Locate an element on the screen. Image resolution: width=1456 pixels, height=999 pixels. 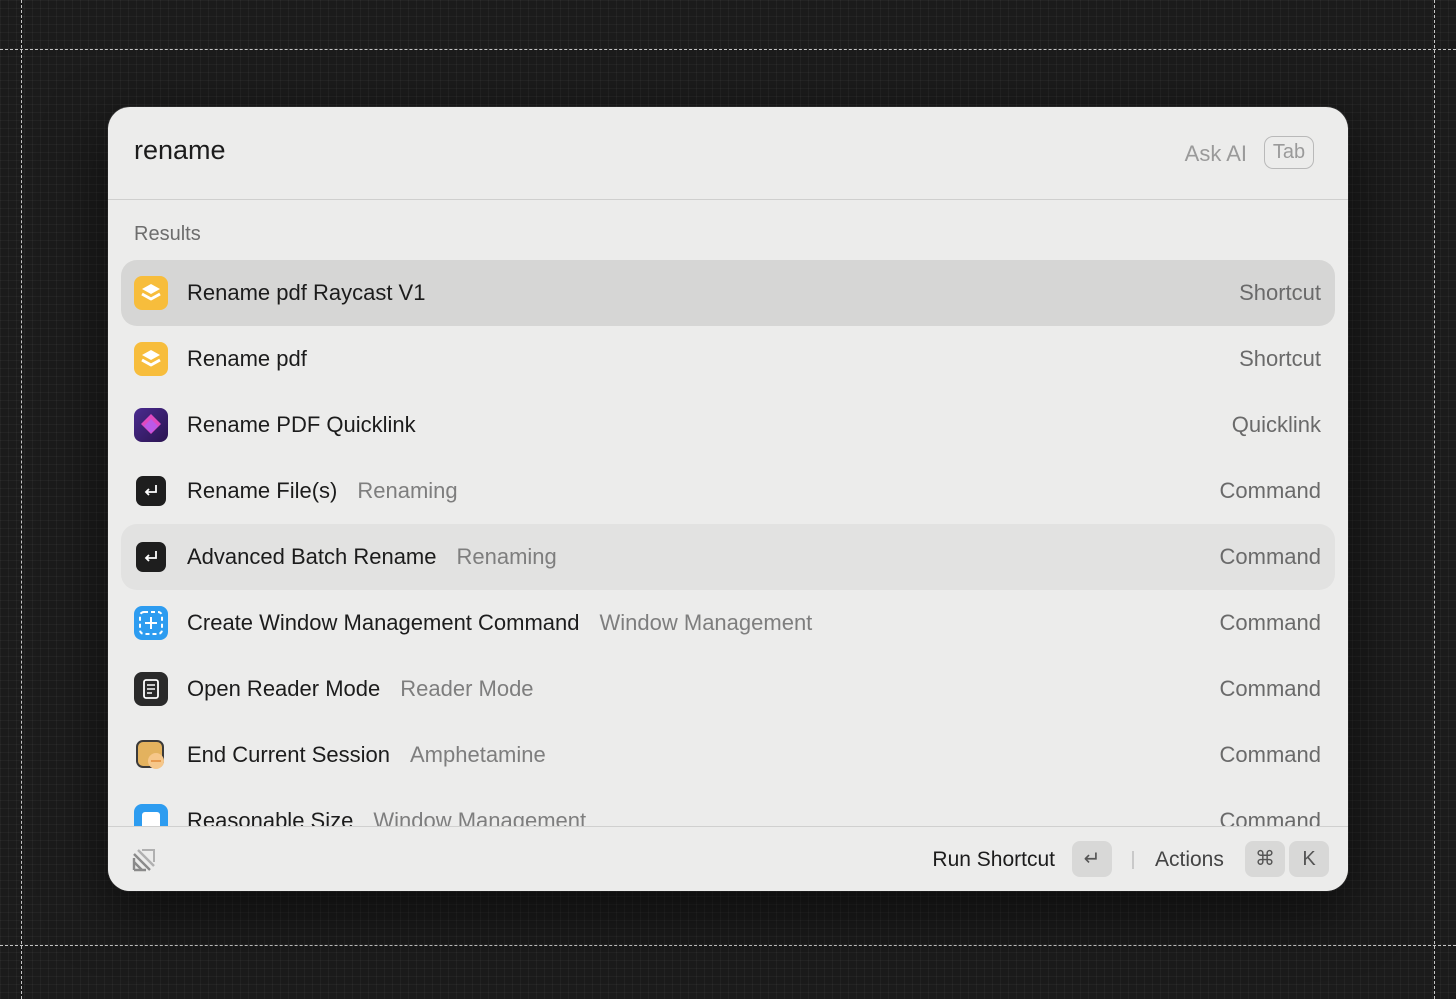
result-subtitle: Reader Mode is located at coordinates (467, 688).